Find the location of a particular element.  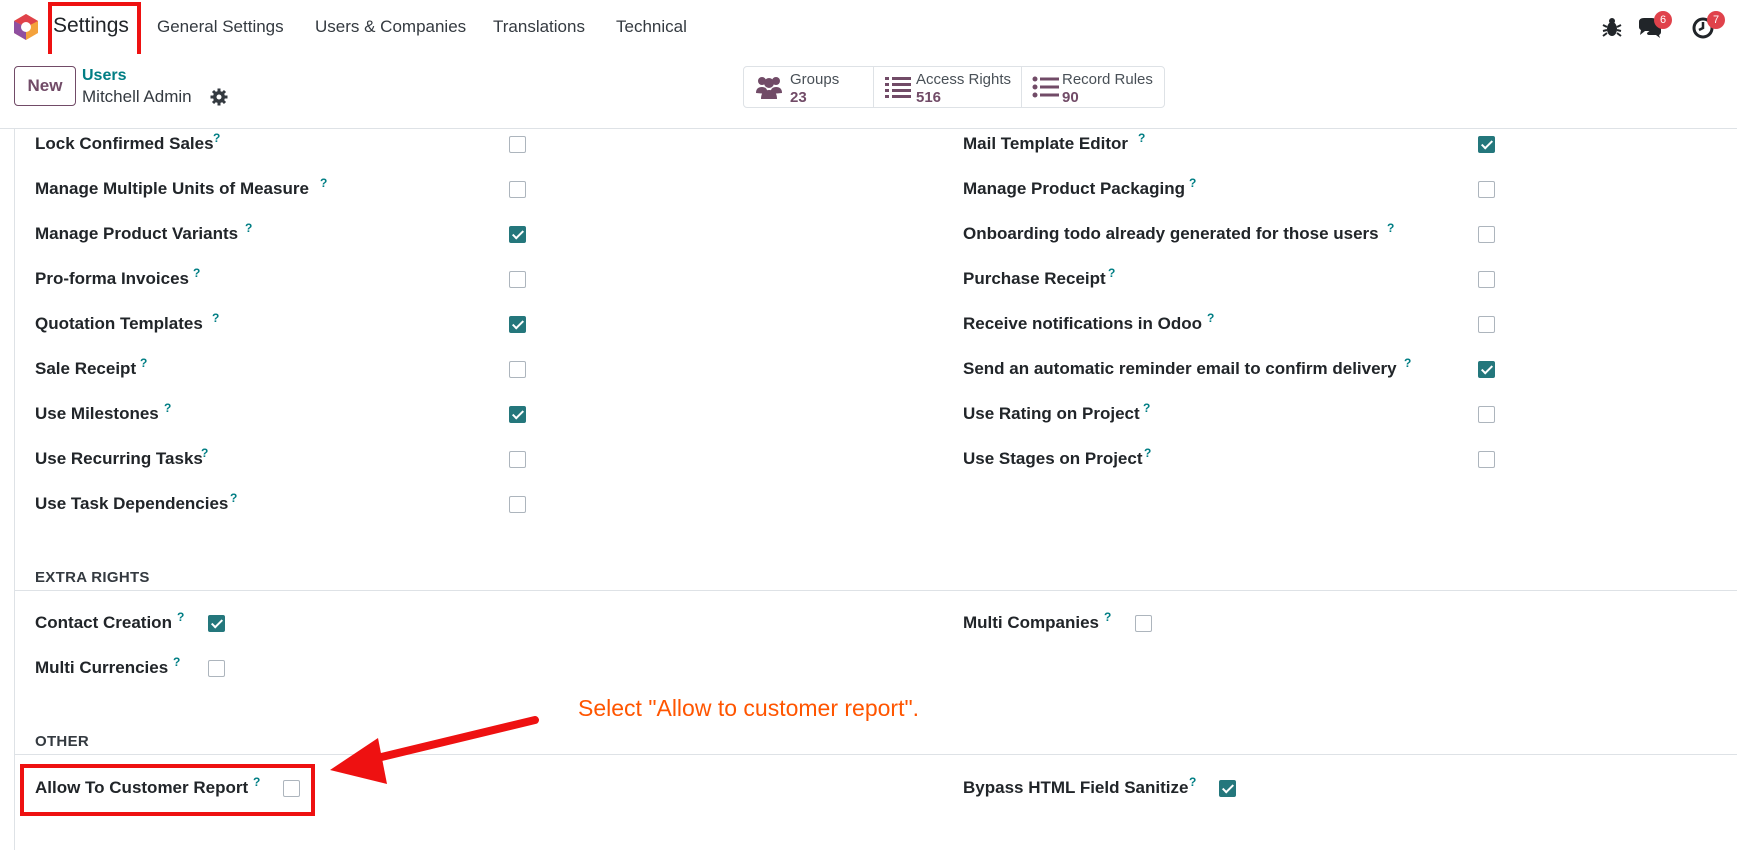

bulleted-list-icon is located at coordinates (1045, 87).